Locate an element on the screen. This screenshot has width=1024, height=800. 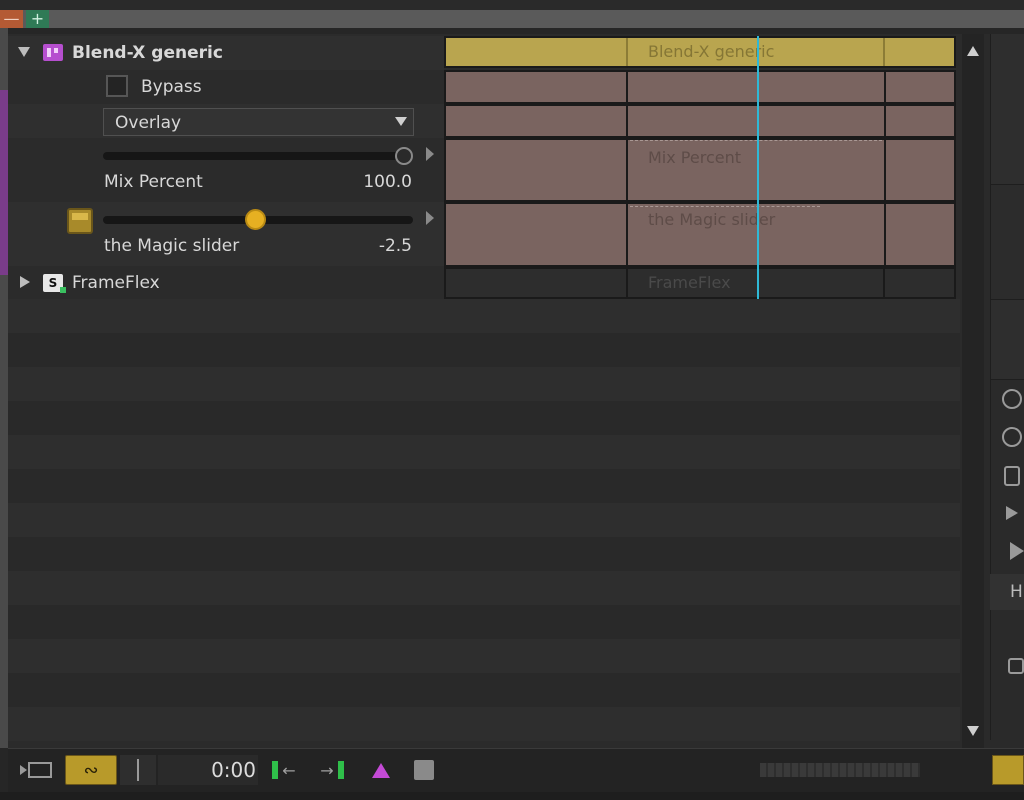
fit-icon is located at coordinates (1012, 476).